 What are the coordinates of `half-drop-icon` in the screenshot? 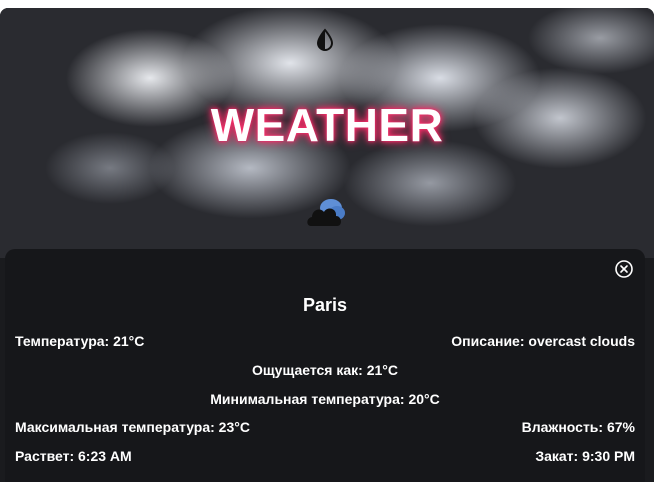 It's located at (325, 40).